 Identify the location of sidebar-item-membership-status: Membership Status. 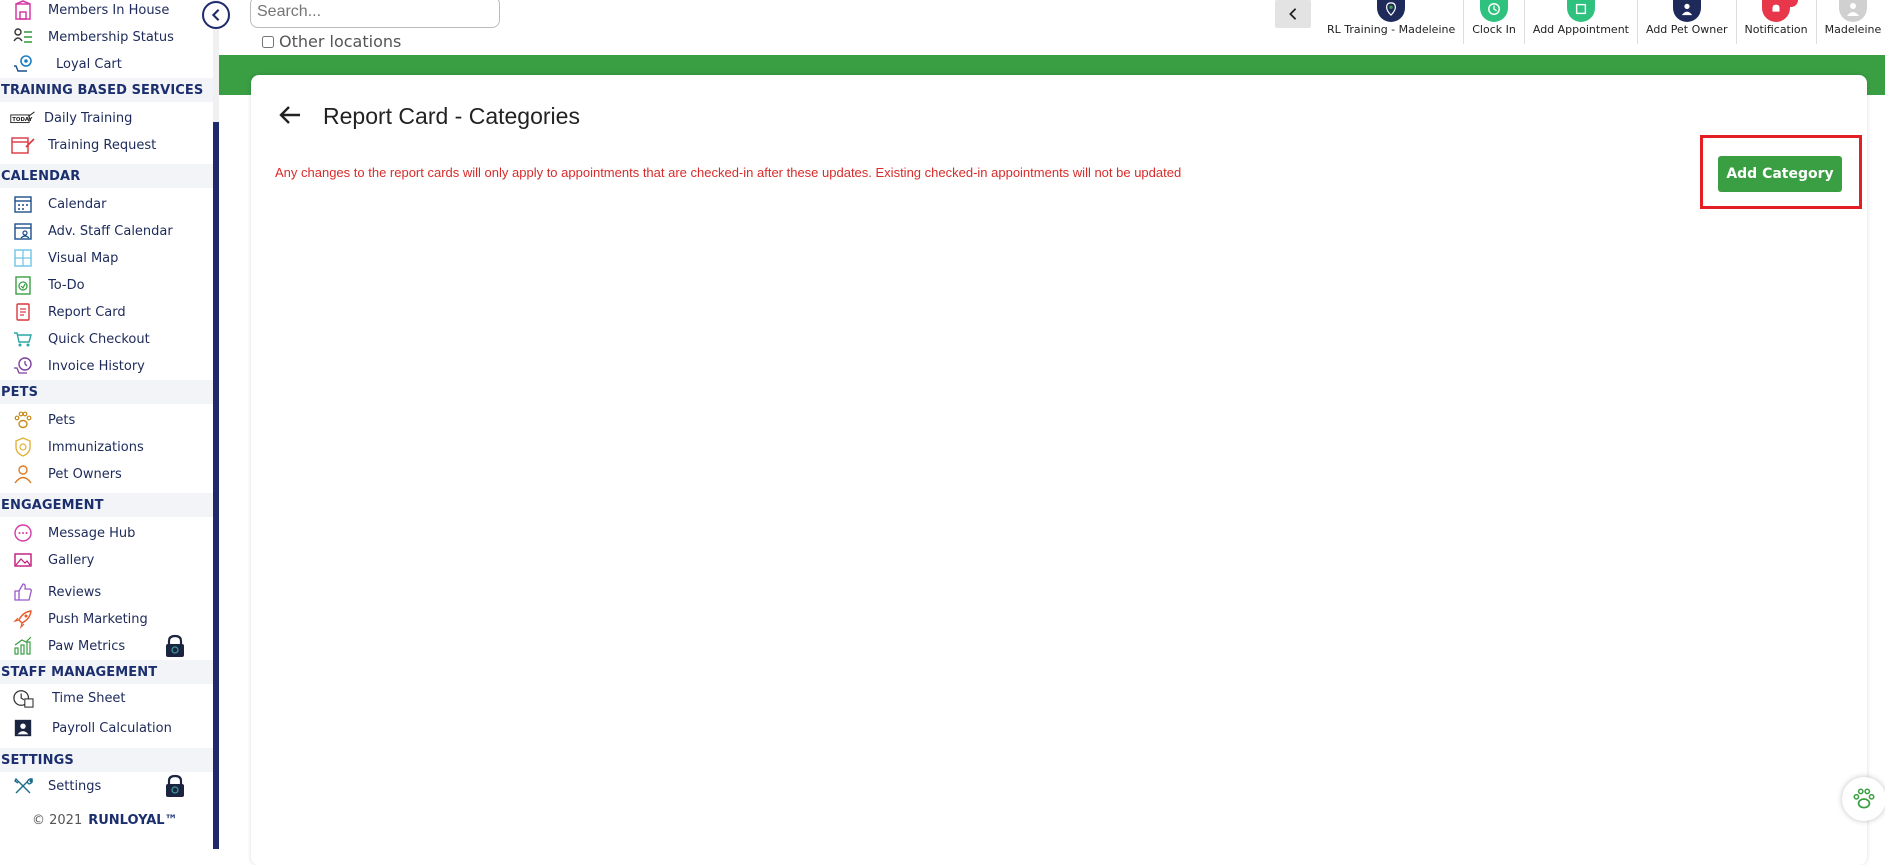
(87, 37).